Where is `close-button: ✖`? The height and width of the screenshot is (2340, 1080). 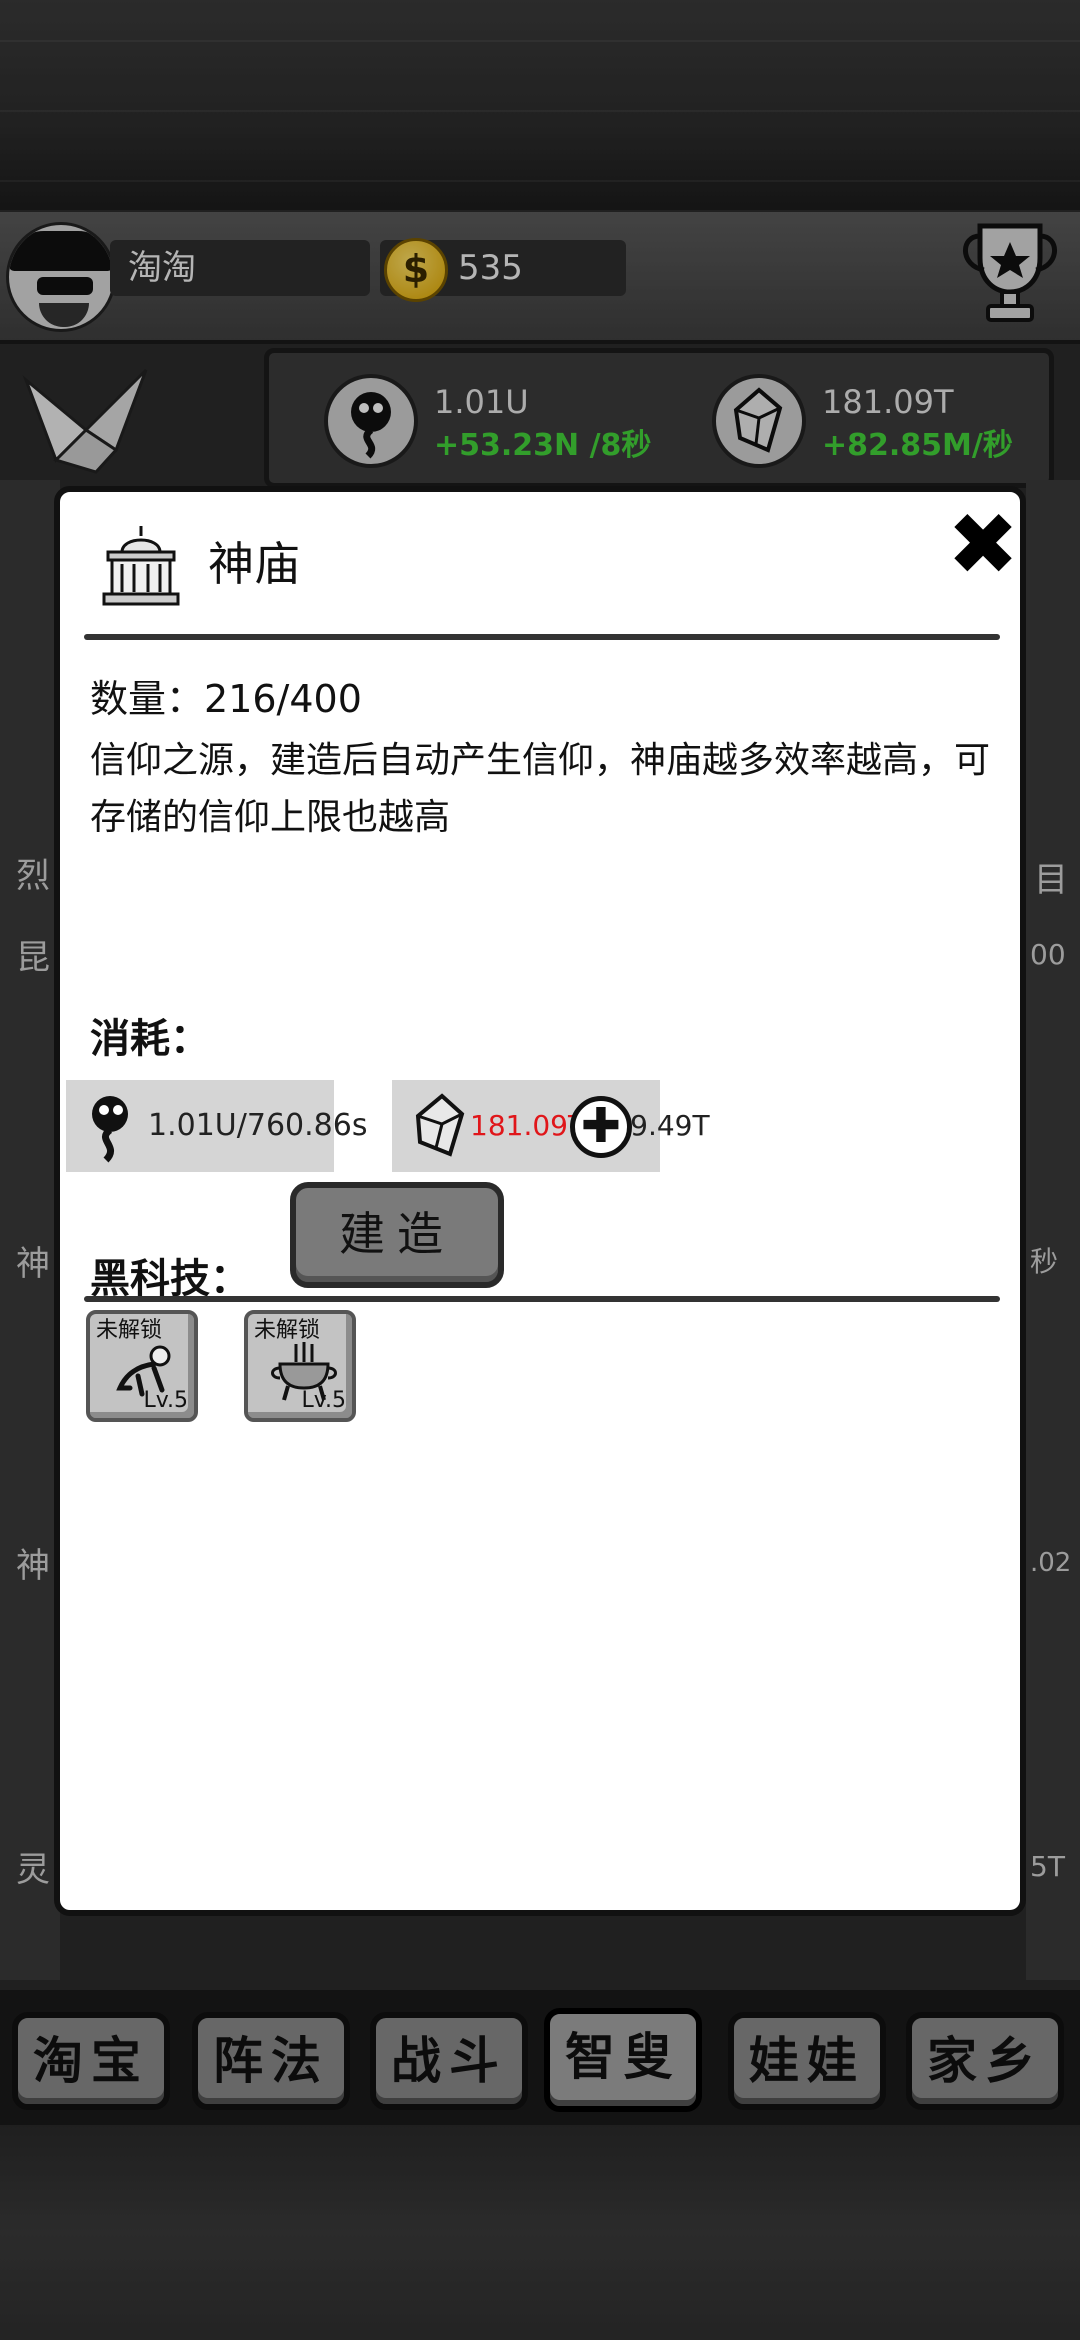
close-button: ✖ is located at coordinates (983, 545).